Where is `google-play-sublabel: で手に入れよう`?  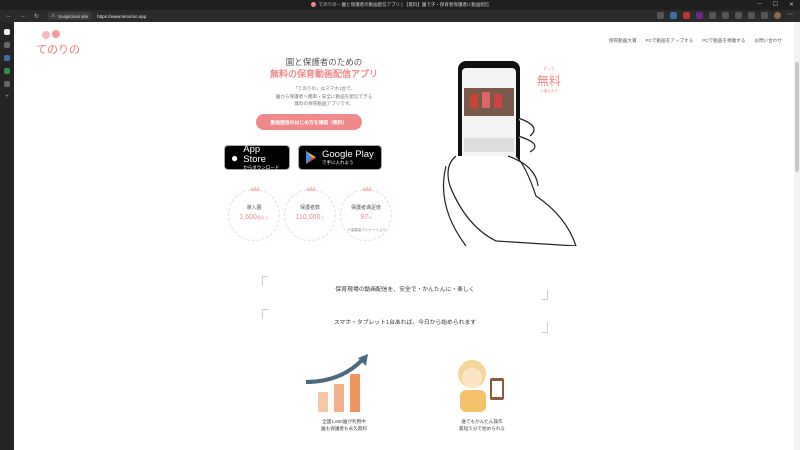
google-play-sublabel: で手に入れよう is located at coordinates (338, 162).